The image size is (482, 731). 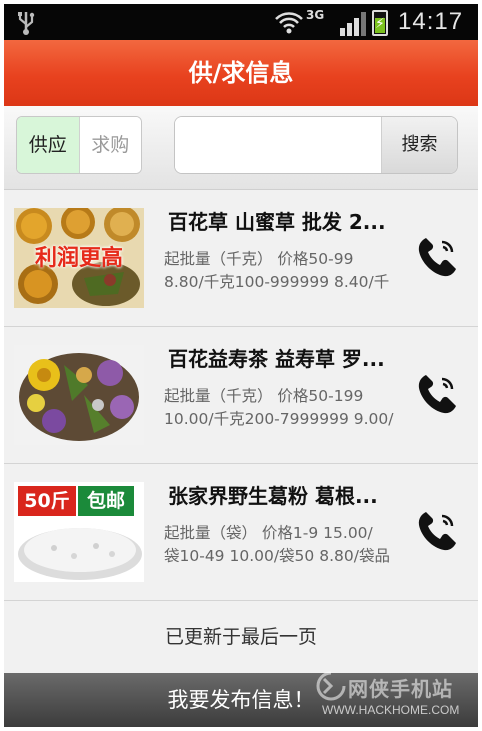 What do you see at coordinates (241, 22) in the screenshot?
I see `status-bar: 3G ⚡ 14:17` at bounding box center [241, 22].